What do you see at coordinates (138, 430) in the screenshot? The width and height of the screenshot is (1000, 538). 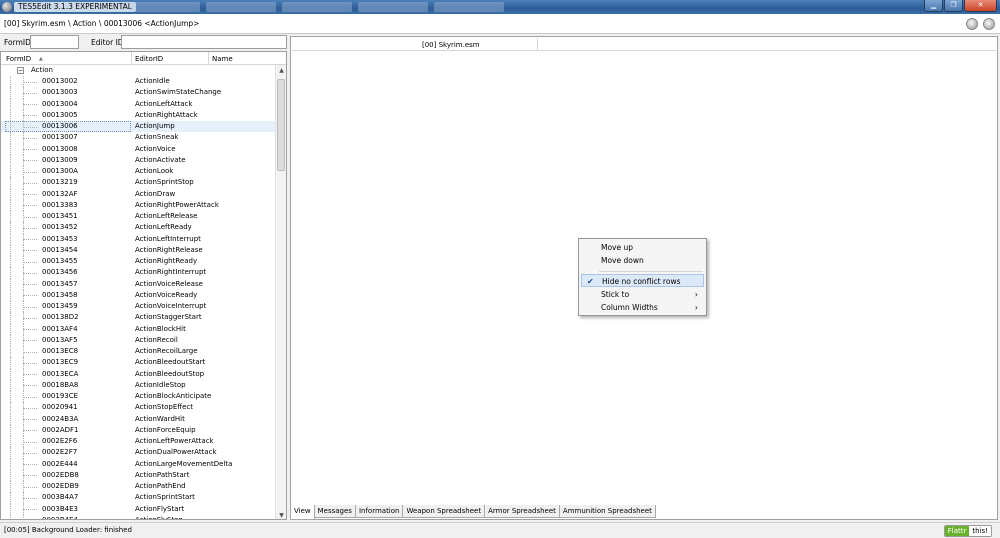 I see `tree-row: 0002ADF1 ActionForceEquip` at bounding box center [138, 430].